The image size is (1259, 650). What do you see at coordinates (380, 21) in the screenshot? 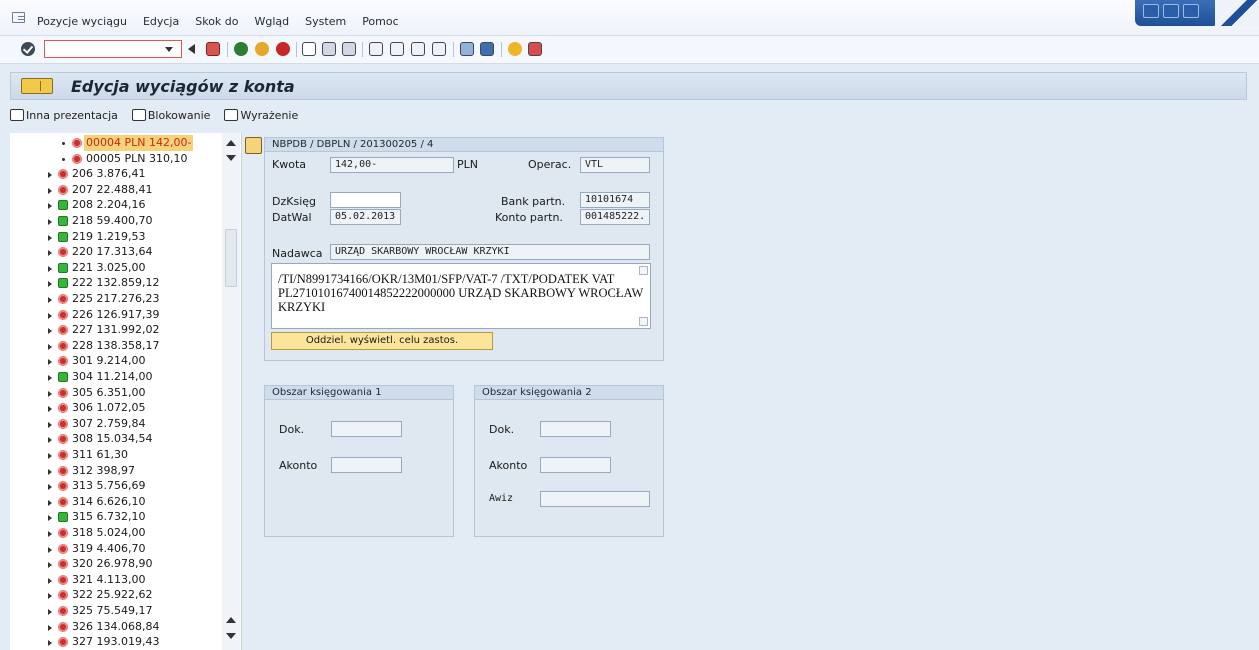
I see `menu-item-pomoc: Pomoc` at bounding box center [380, 21].